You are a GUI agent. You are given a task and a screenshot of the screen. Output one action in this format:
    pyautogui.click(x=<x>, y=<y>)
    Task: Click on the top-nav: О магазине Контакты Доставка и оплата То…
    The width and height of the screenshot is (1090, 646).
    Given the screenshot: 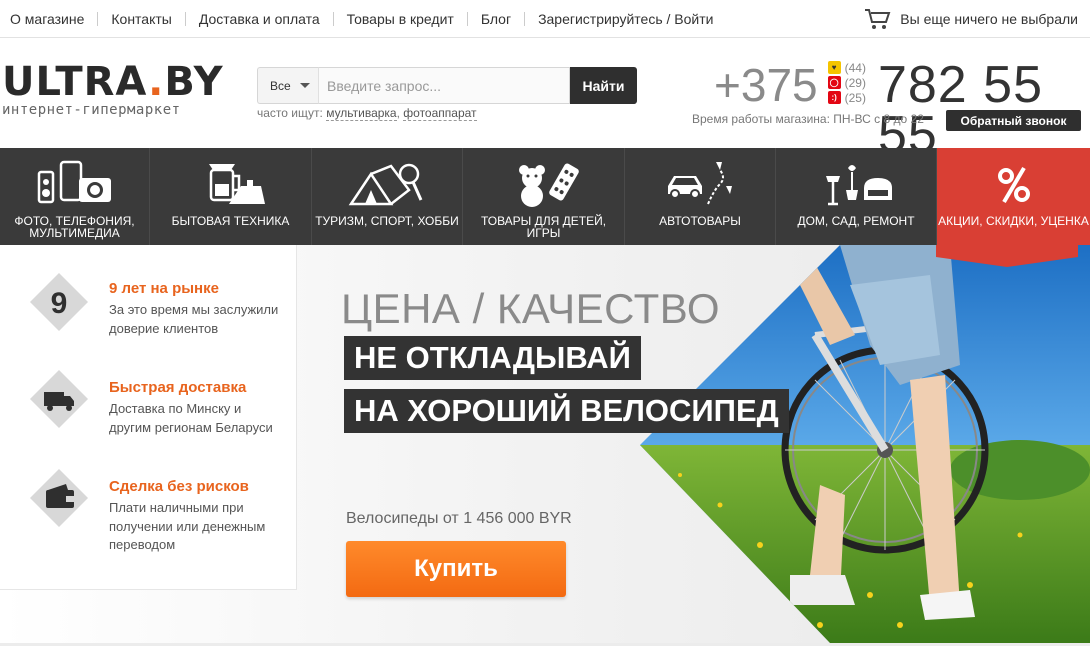 What is the action you would take?
    pyautogui.click(x=363, y=18)
    